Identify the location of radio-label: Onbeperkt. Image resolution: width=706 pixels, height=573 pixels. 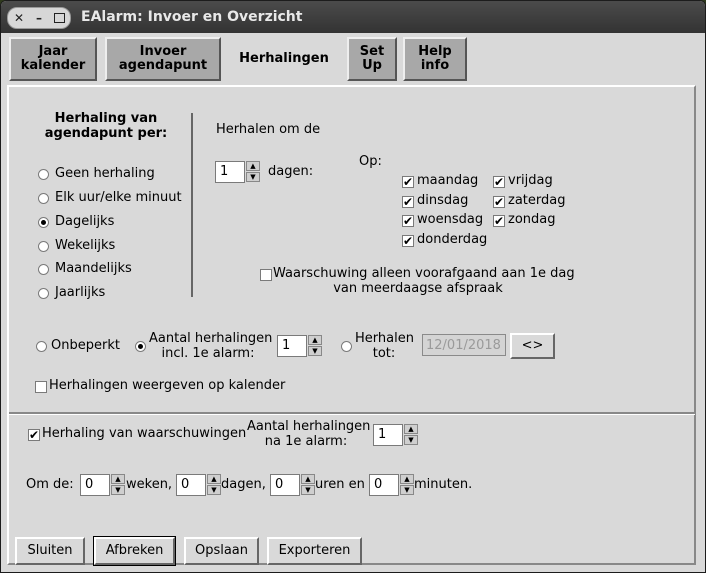
(85, 345).